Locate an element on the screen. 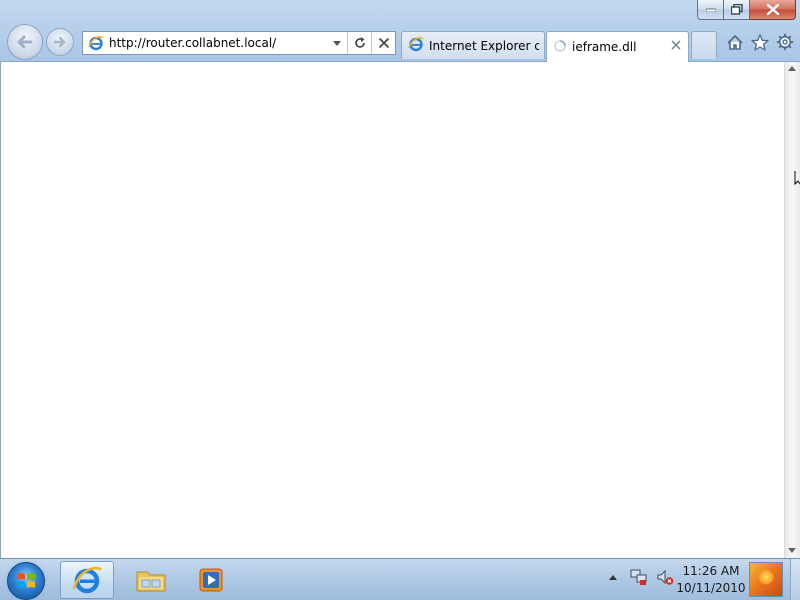  close-icon is located at coordinates (772, 9).